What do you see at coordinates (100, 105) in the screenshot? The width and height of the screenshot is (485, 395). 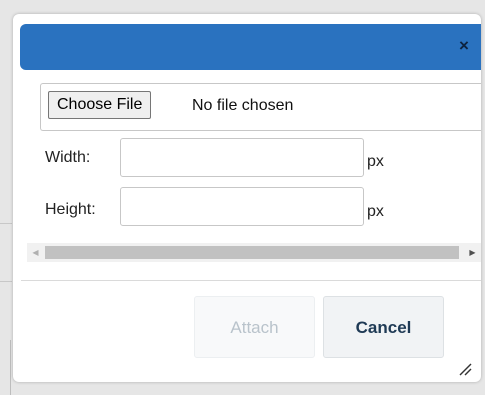 I see `choose-file-button: Choose File` at bounding box center [100, 105].